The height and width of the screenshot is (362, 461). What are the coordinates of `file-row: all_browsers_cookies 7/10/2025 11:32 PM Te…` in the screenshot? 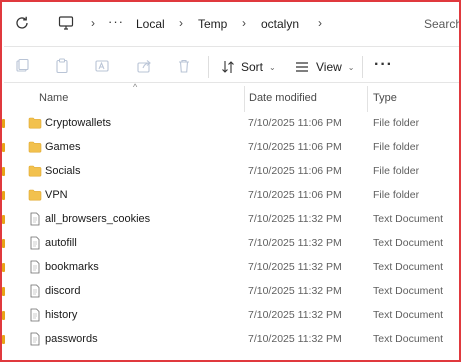 It's located at (230, 220).